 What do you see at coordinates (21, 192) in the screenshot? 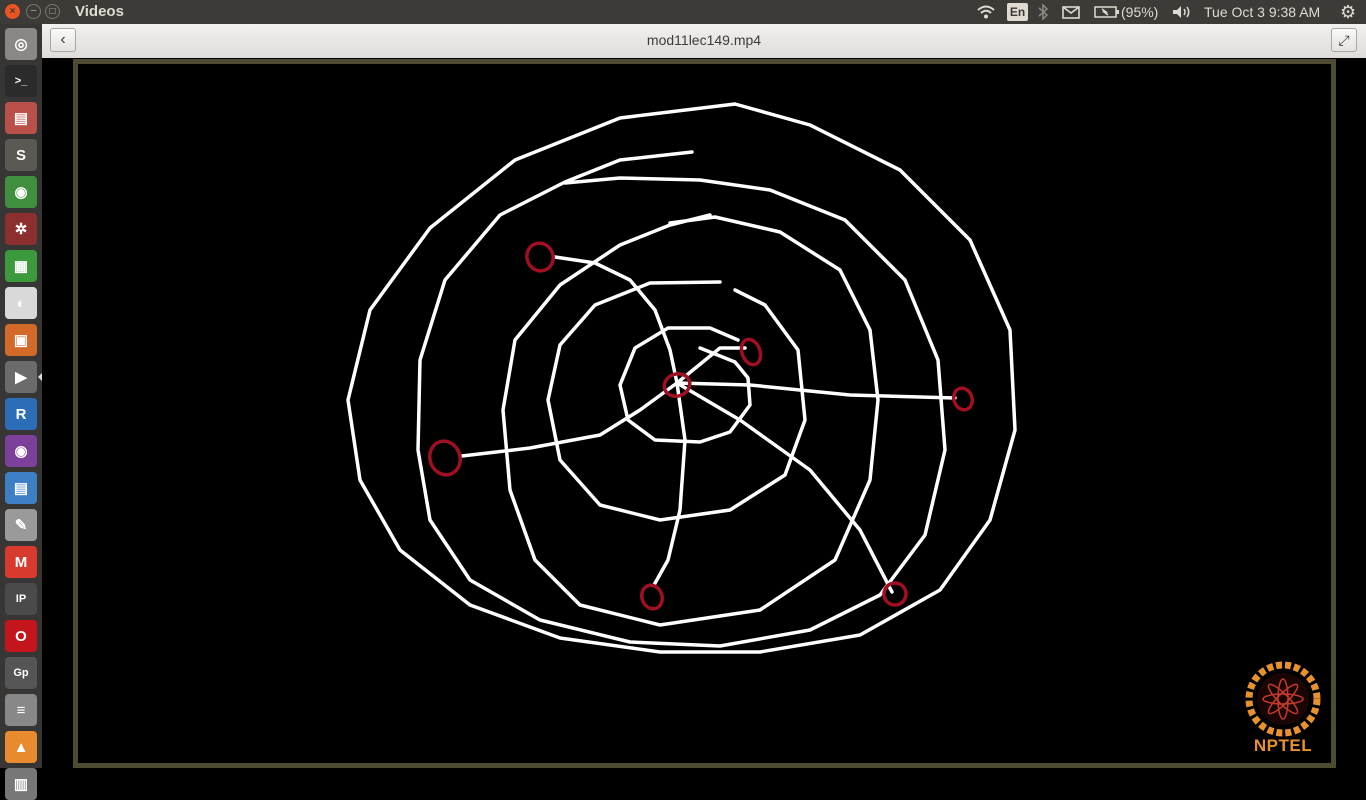
I see `chrome-icon: ◉` at bounding box center [21, 192].